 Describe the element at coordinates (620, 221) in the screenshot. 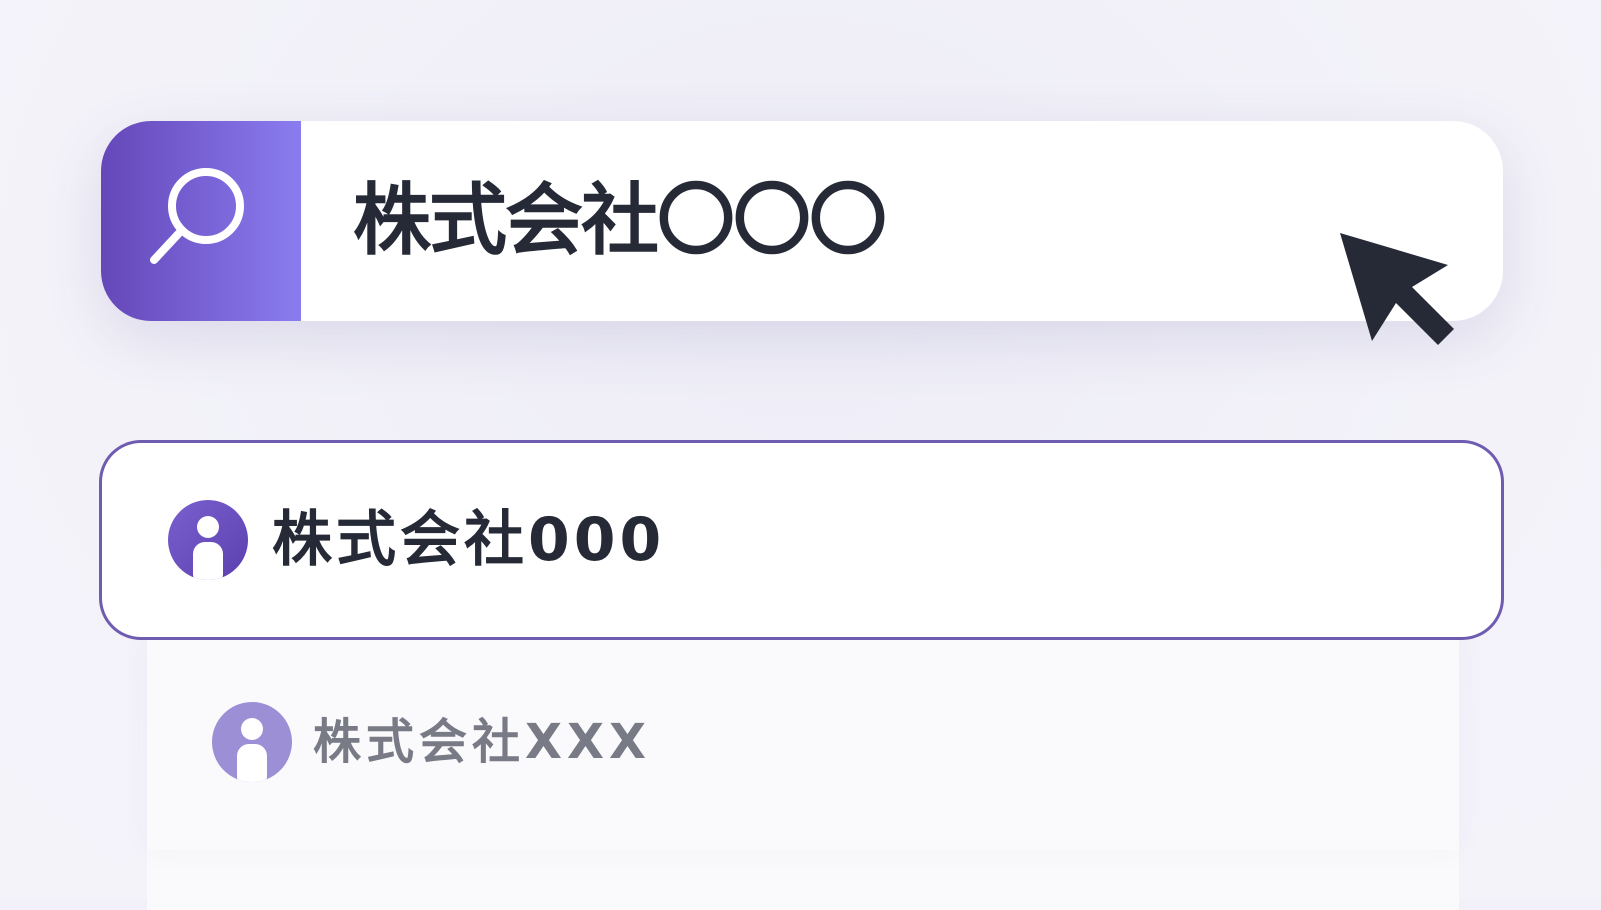

I see `search-input: 株式会社〇〇〇` at that location.